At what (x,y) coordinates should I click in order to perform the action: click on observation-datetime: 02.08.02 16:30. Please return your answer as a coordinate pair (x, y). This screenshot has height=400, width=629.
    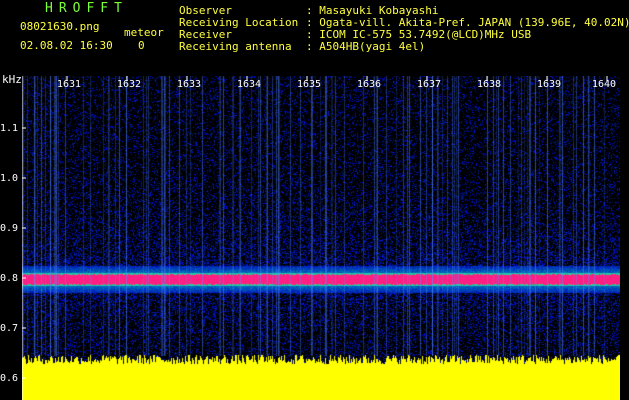
    Looking at the image, I should click on (66, 45).